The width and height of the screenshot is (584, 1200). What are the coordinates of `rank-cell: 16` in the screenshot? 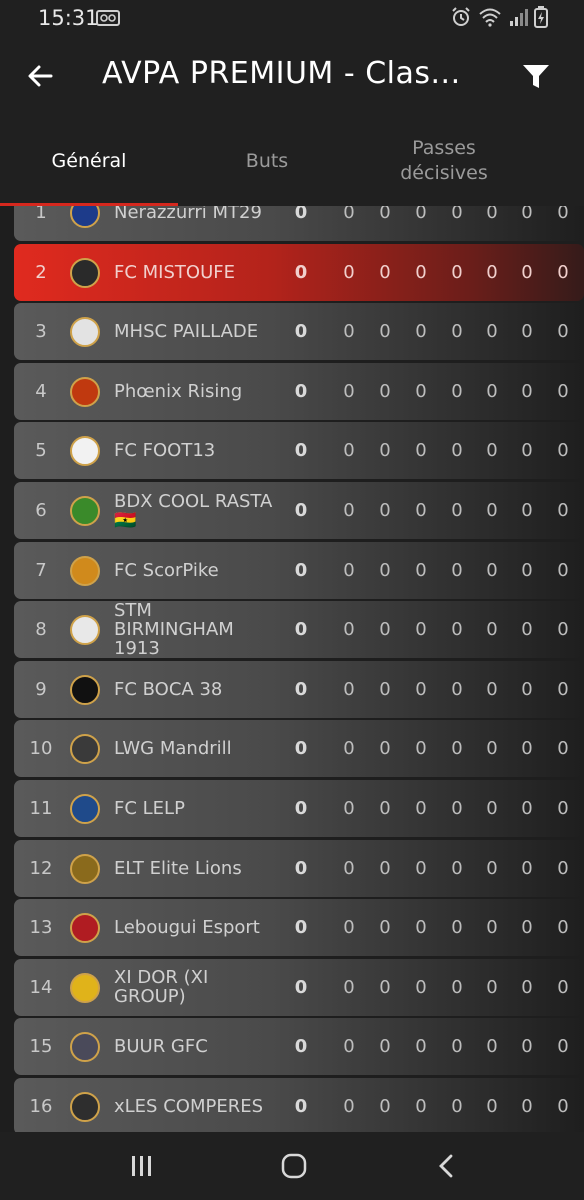 It's located at (41, 1106).